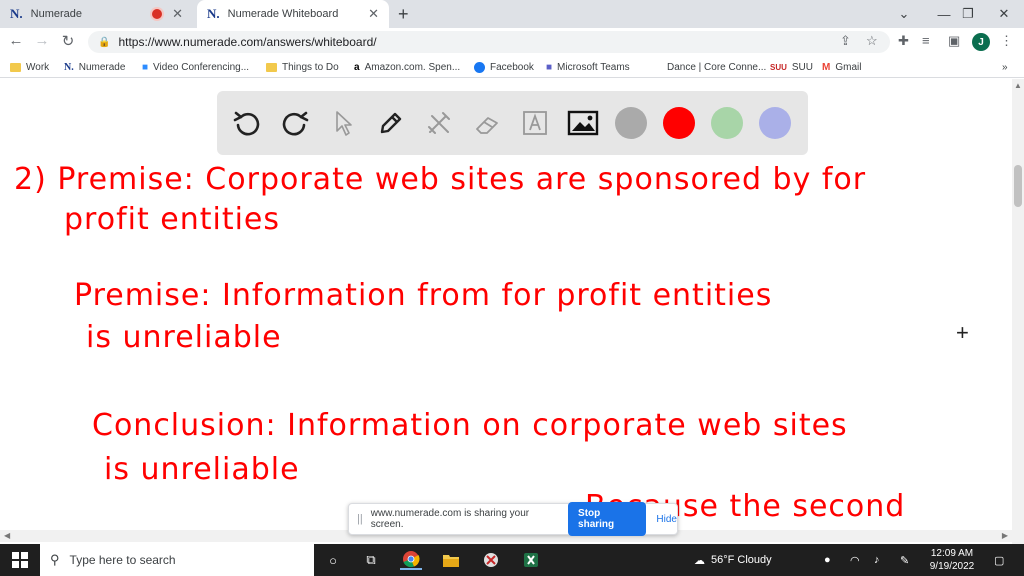 The image size is (1024, 576). Describe the element at coordinates (96, 14) in the screenshot. I see `tab-numerade: N. Numerade ✕` at that location.